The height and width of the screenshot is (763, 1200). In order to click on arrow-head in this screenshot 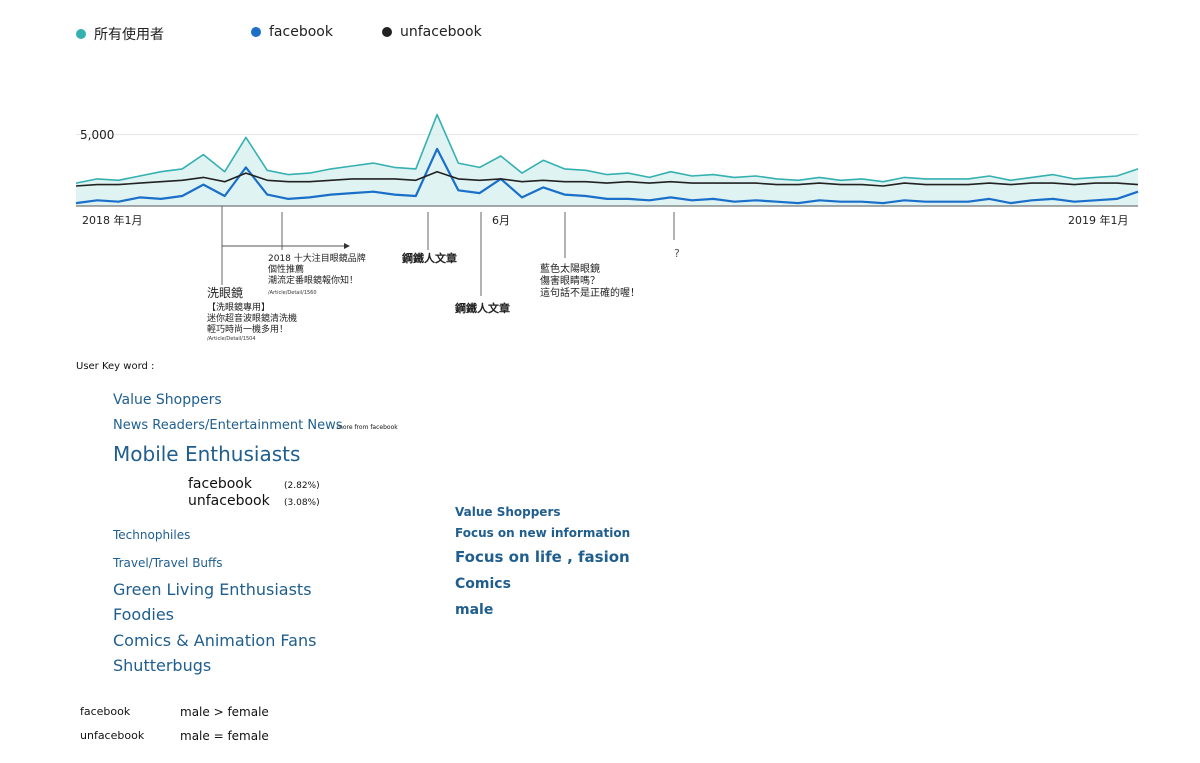, I will do `click(347, 246)`.